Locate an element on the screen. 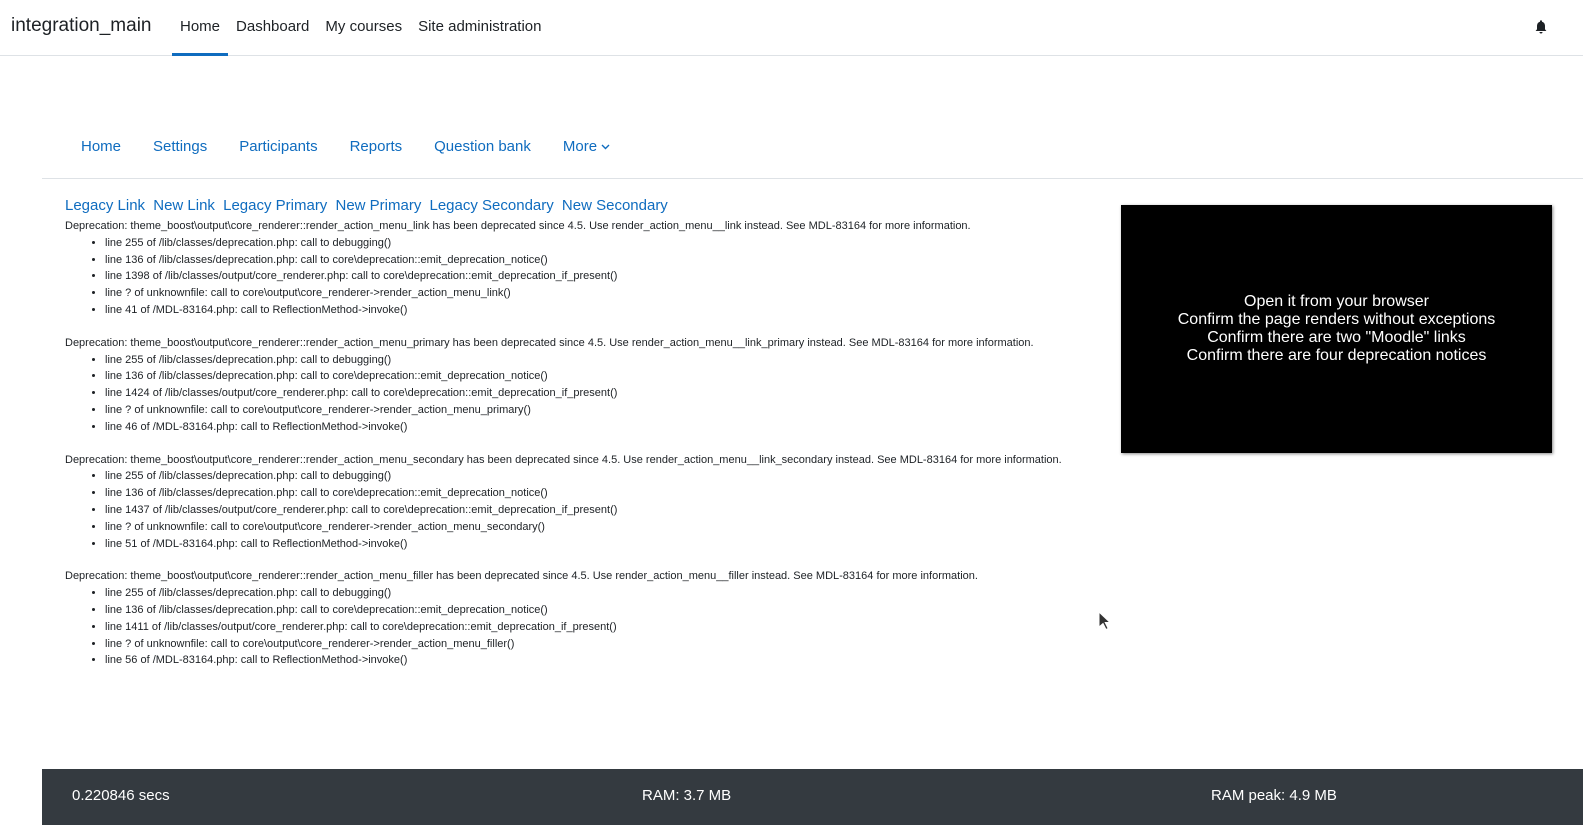  more-label: More is located at coordinates (580, 146).